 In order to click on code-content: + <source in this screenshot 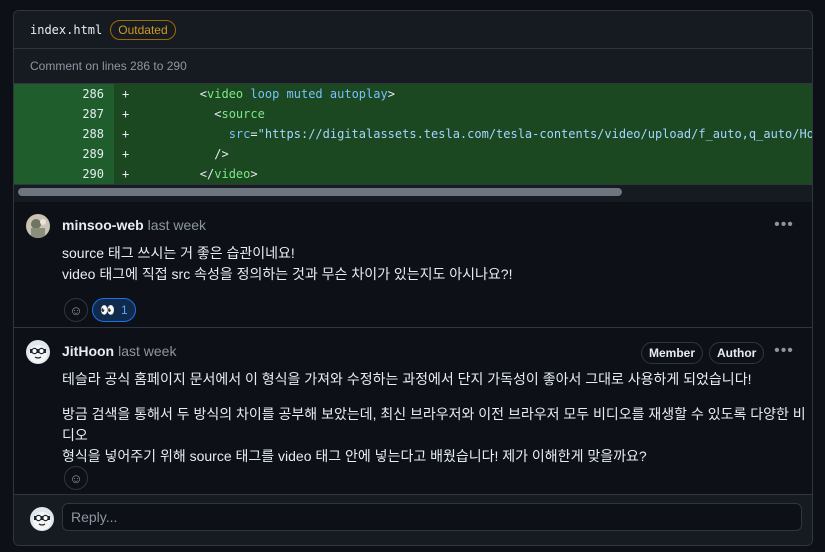, I will do `click(463, 114)`.